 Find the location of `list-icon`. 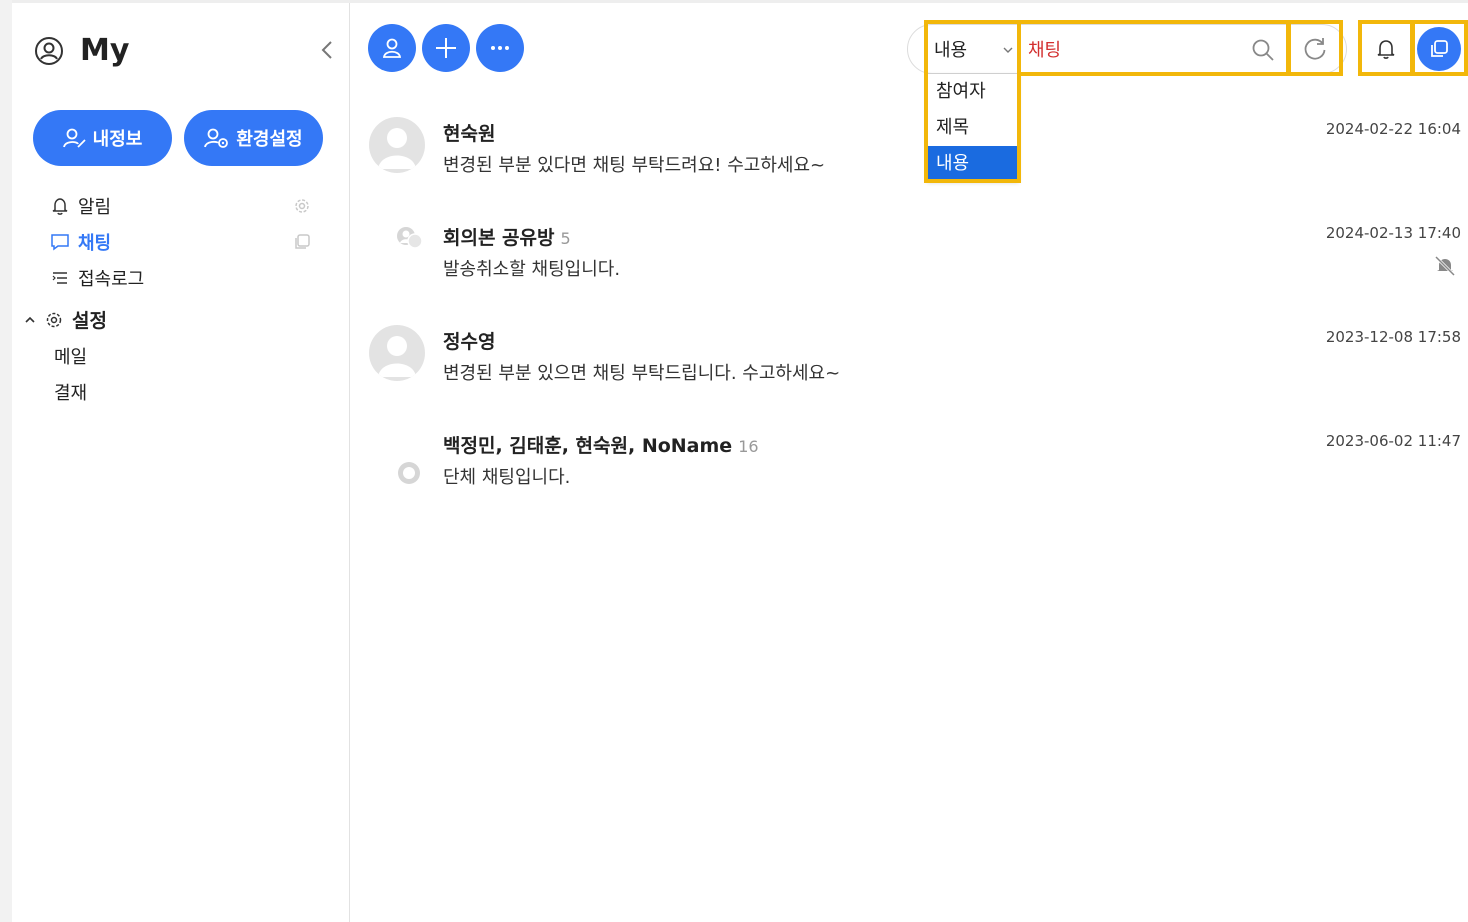

list-icon is located at coordinates (59, 278).